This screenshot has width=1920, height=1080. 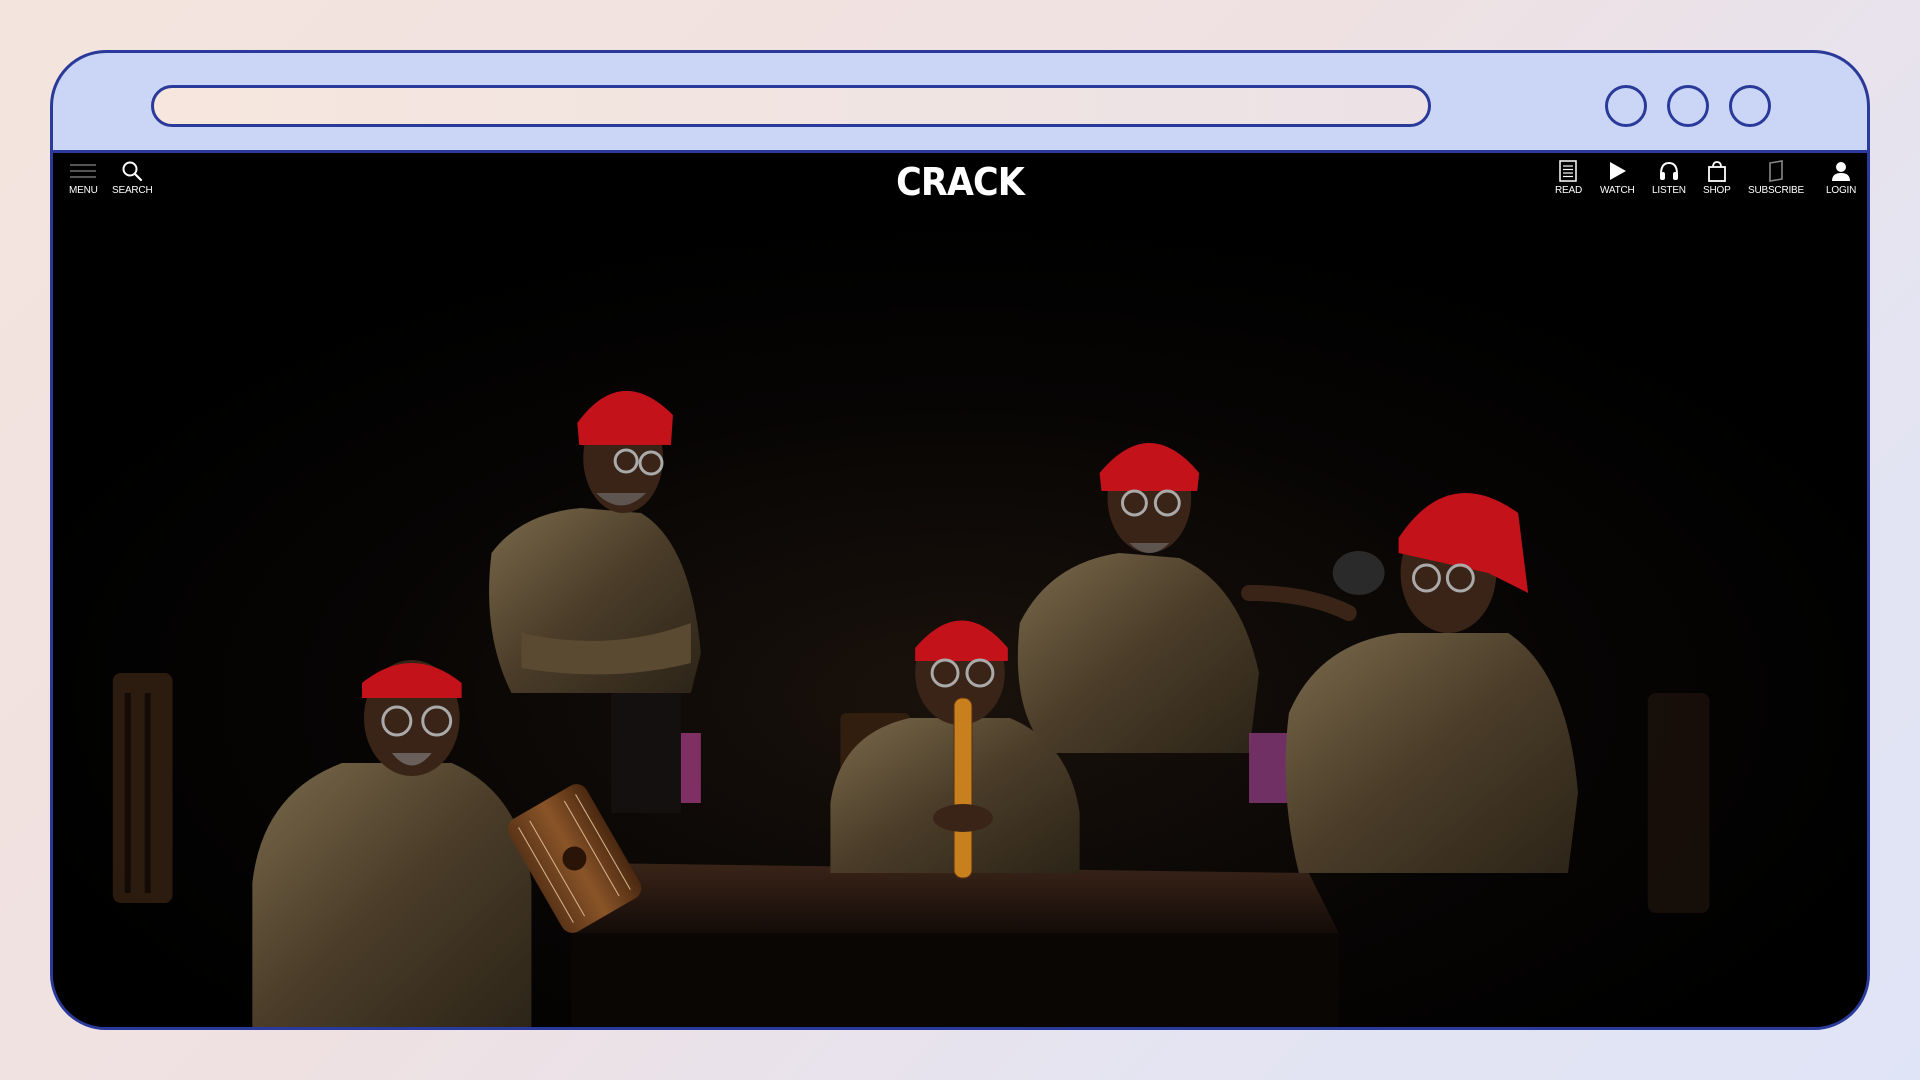 I want to click on read-link: READ, so click(x=1568, y=177).